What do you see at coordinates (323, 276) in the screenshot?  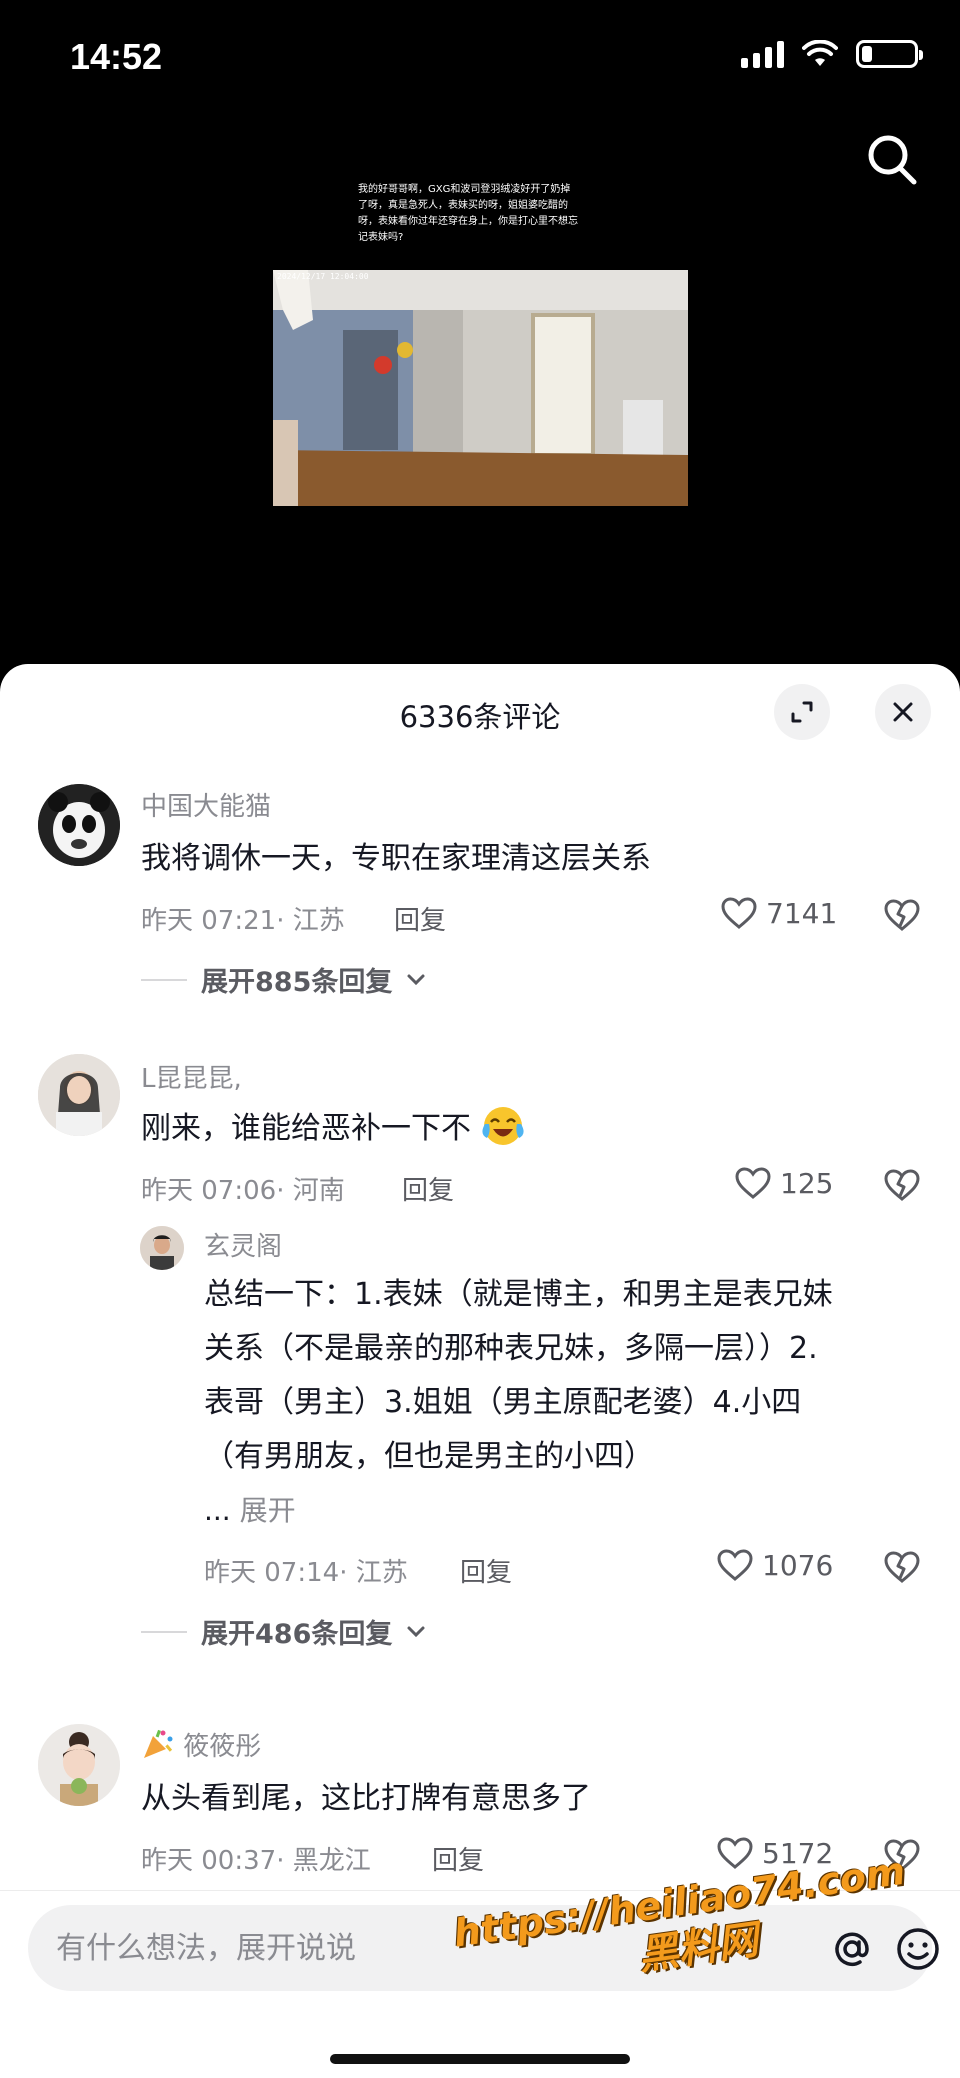 I see `video-timestamp: 2024/12/17 12:04:00` at bounding box center [323, 276].